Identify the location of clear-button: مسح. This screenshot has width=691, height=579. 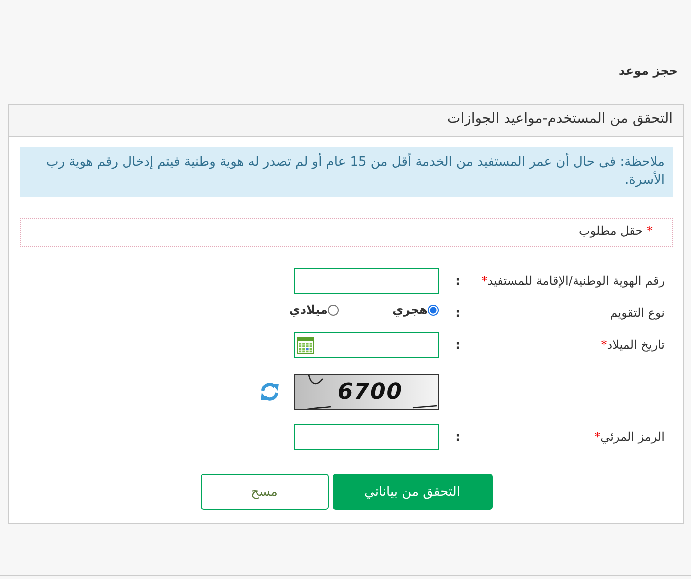
(264, 492).